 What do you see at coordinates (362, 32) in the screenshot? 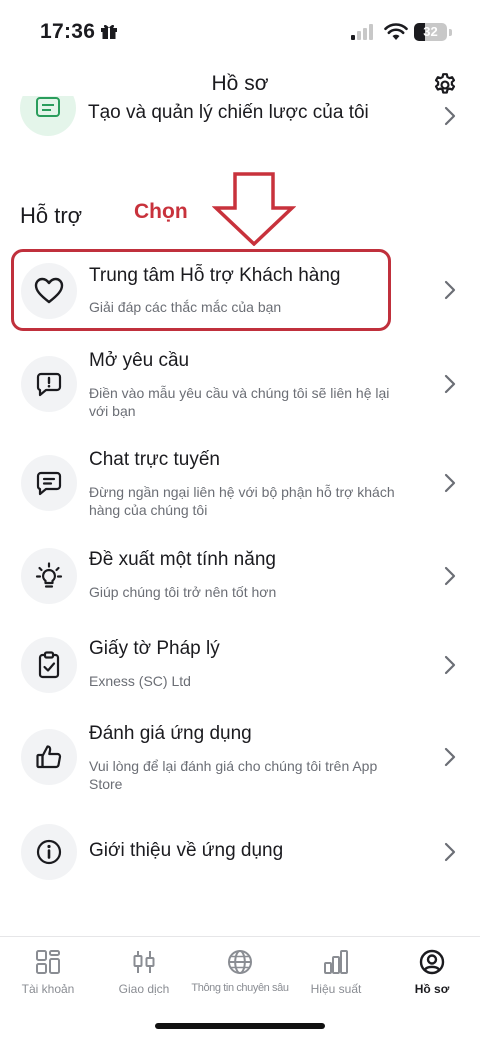
I see `signal-icon` at bounding box center [362, 32].